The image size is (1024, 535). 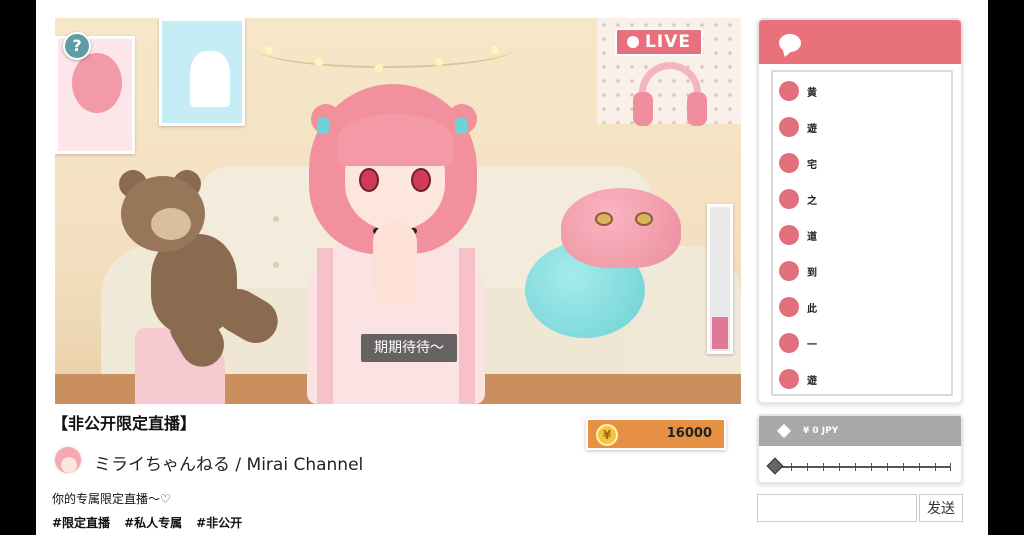 I want to click on live-dot-icon, so click(x=633, y=42).